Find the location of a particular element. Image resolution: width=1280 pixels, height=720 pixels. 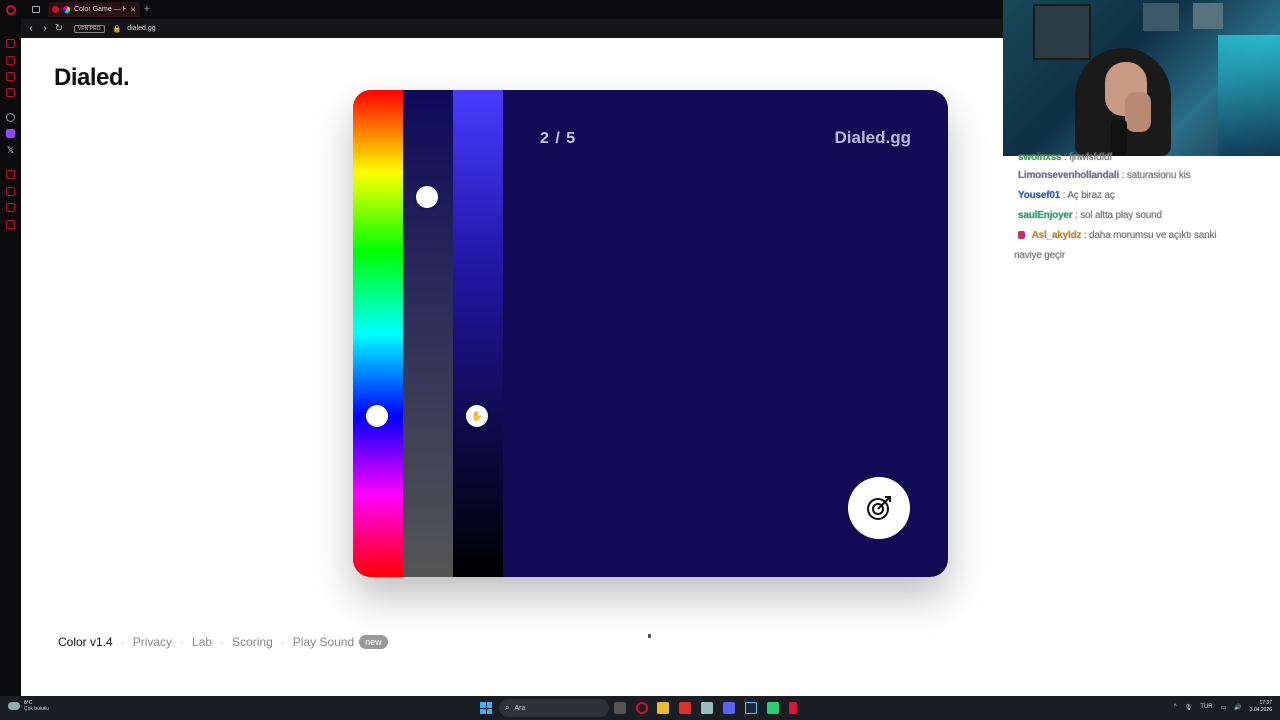

search-icon: ⌕ is located at coordinates (507, 707).